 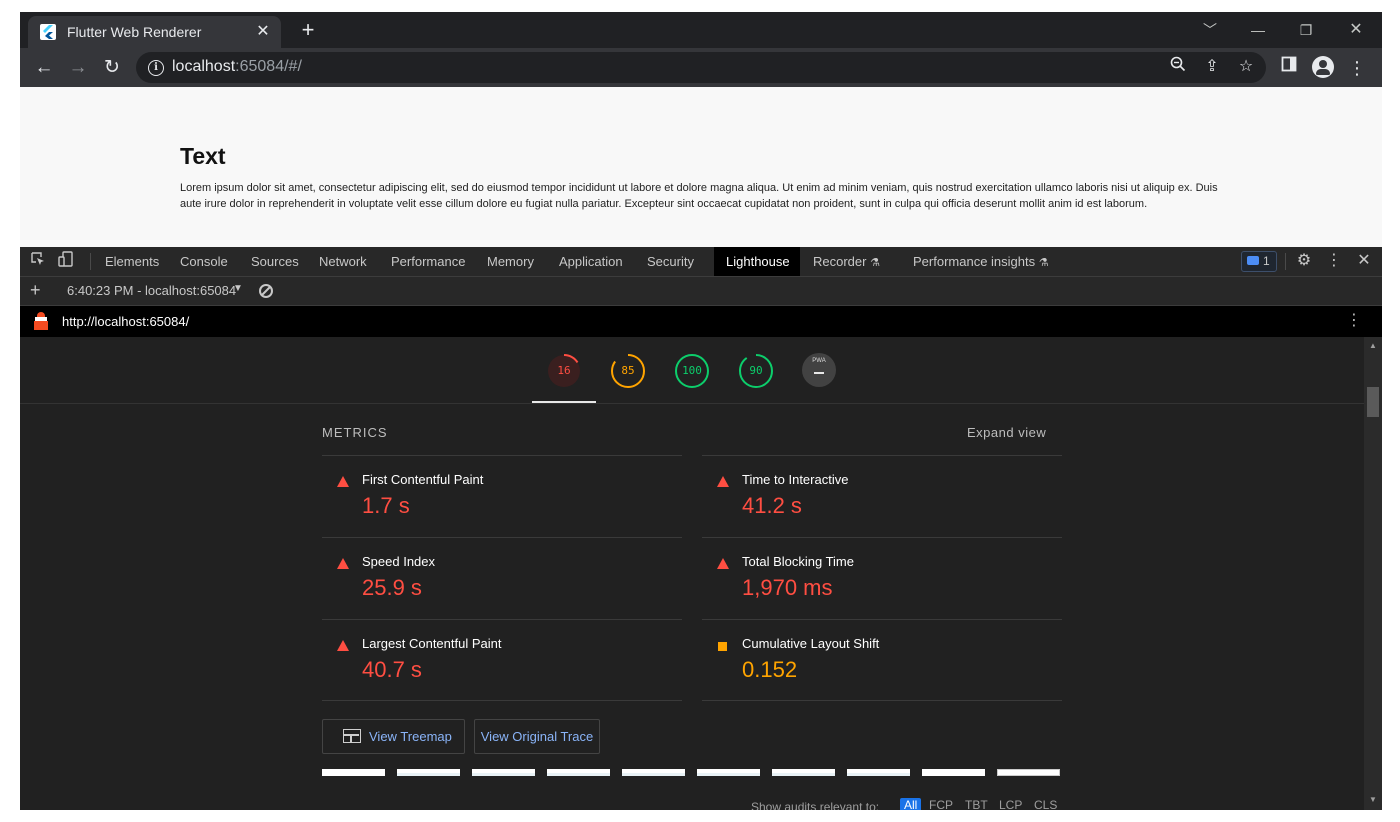 I want to click on browser-tab: Flutter Web Renderer ✕, so click(x=154, y=32).